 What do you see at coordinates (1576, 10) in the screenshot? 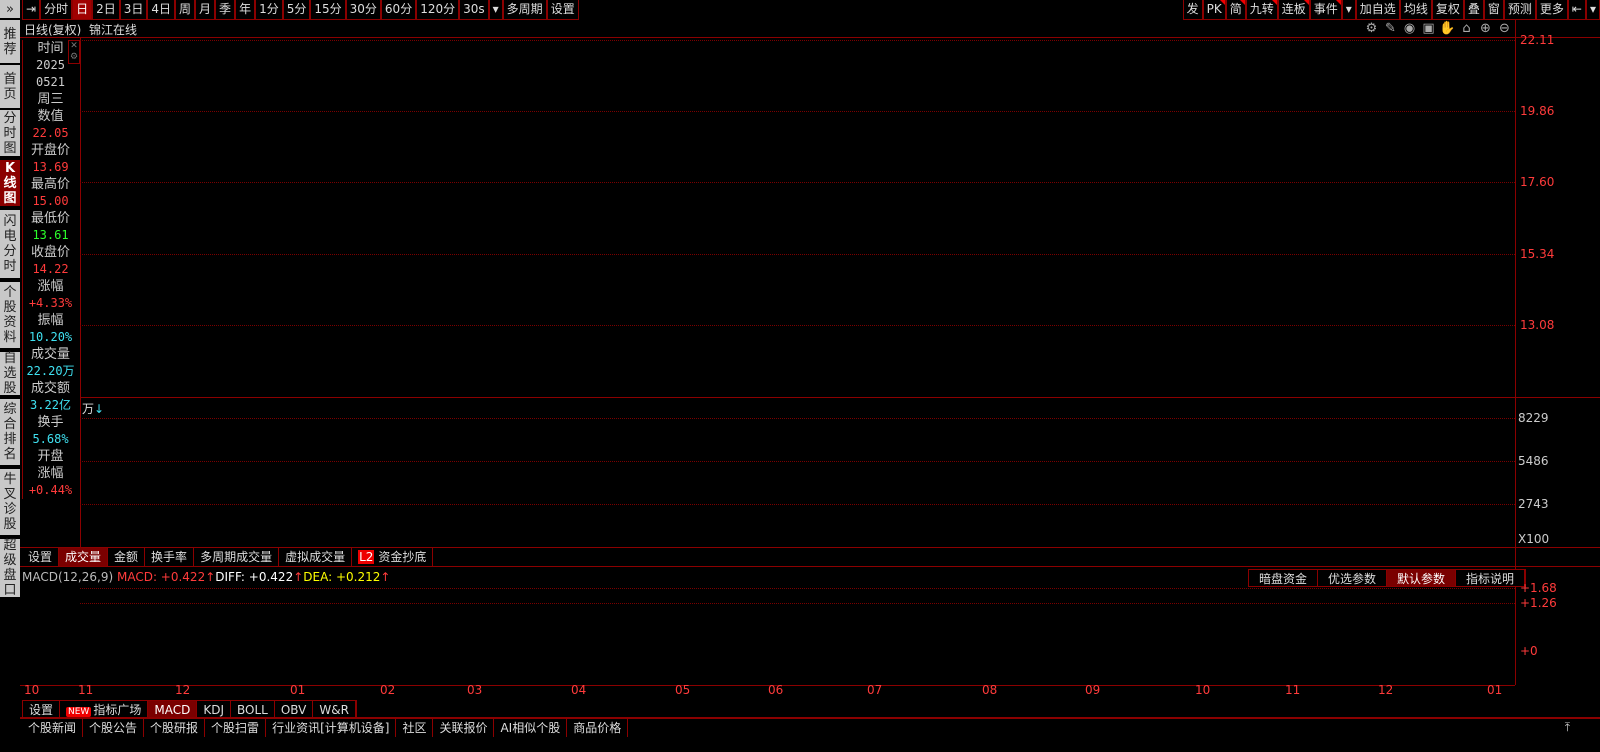
I see `back-to-start-icon: ⇤` at bounding box center [1576, 10].